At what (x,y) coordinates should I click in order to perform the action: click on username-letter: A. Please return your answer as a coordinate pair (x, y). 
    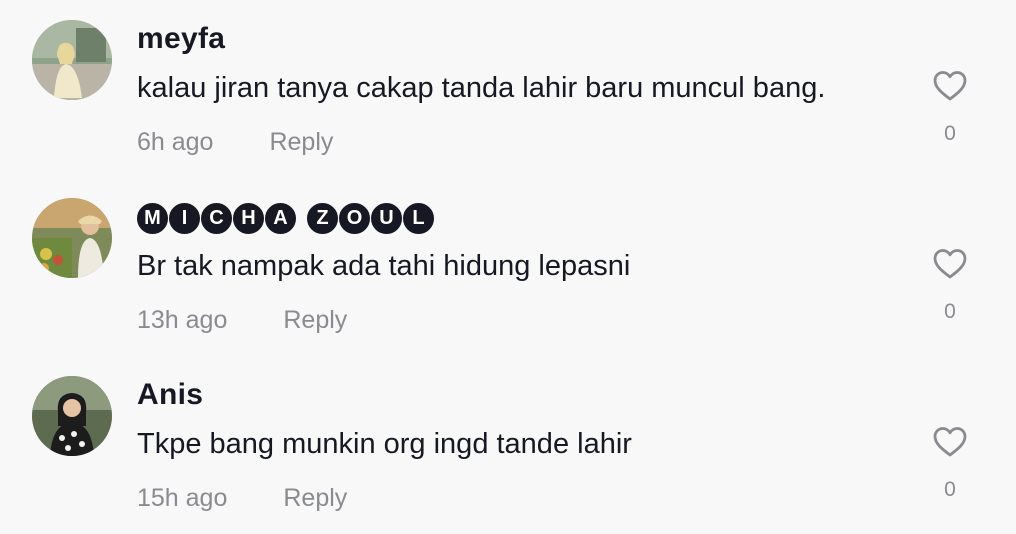
    Looking at the image, I should click on (280, 218).